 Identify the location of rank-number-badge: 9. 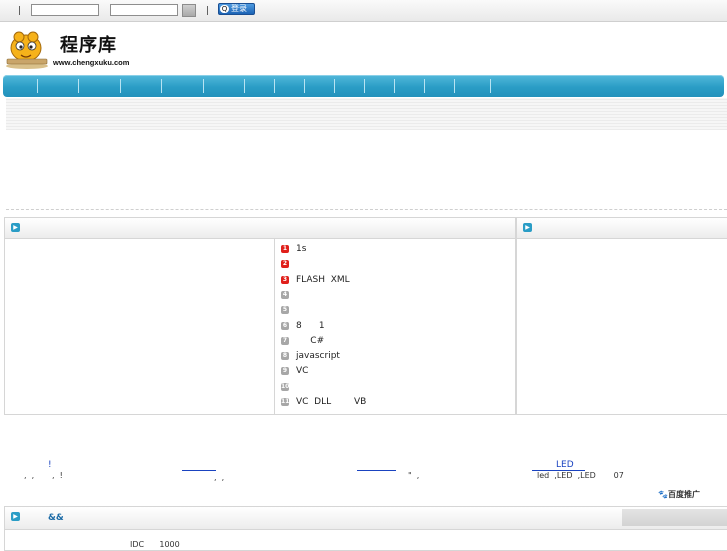
(285, 371).